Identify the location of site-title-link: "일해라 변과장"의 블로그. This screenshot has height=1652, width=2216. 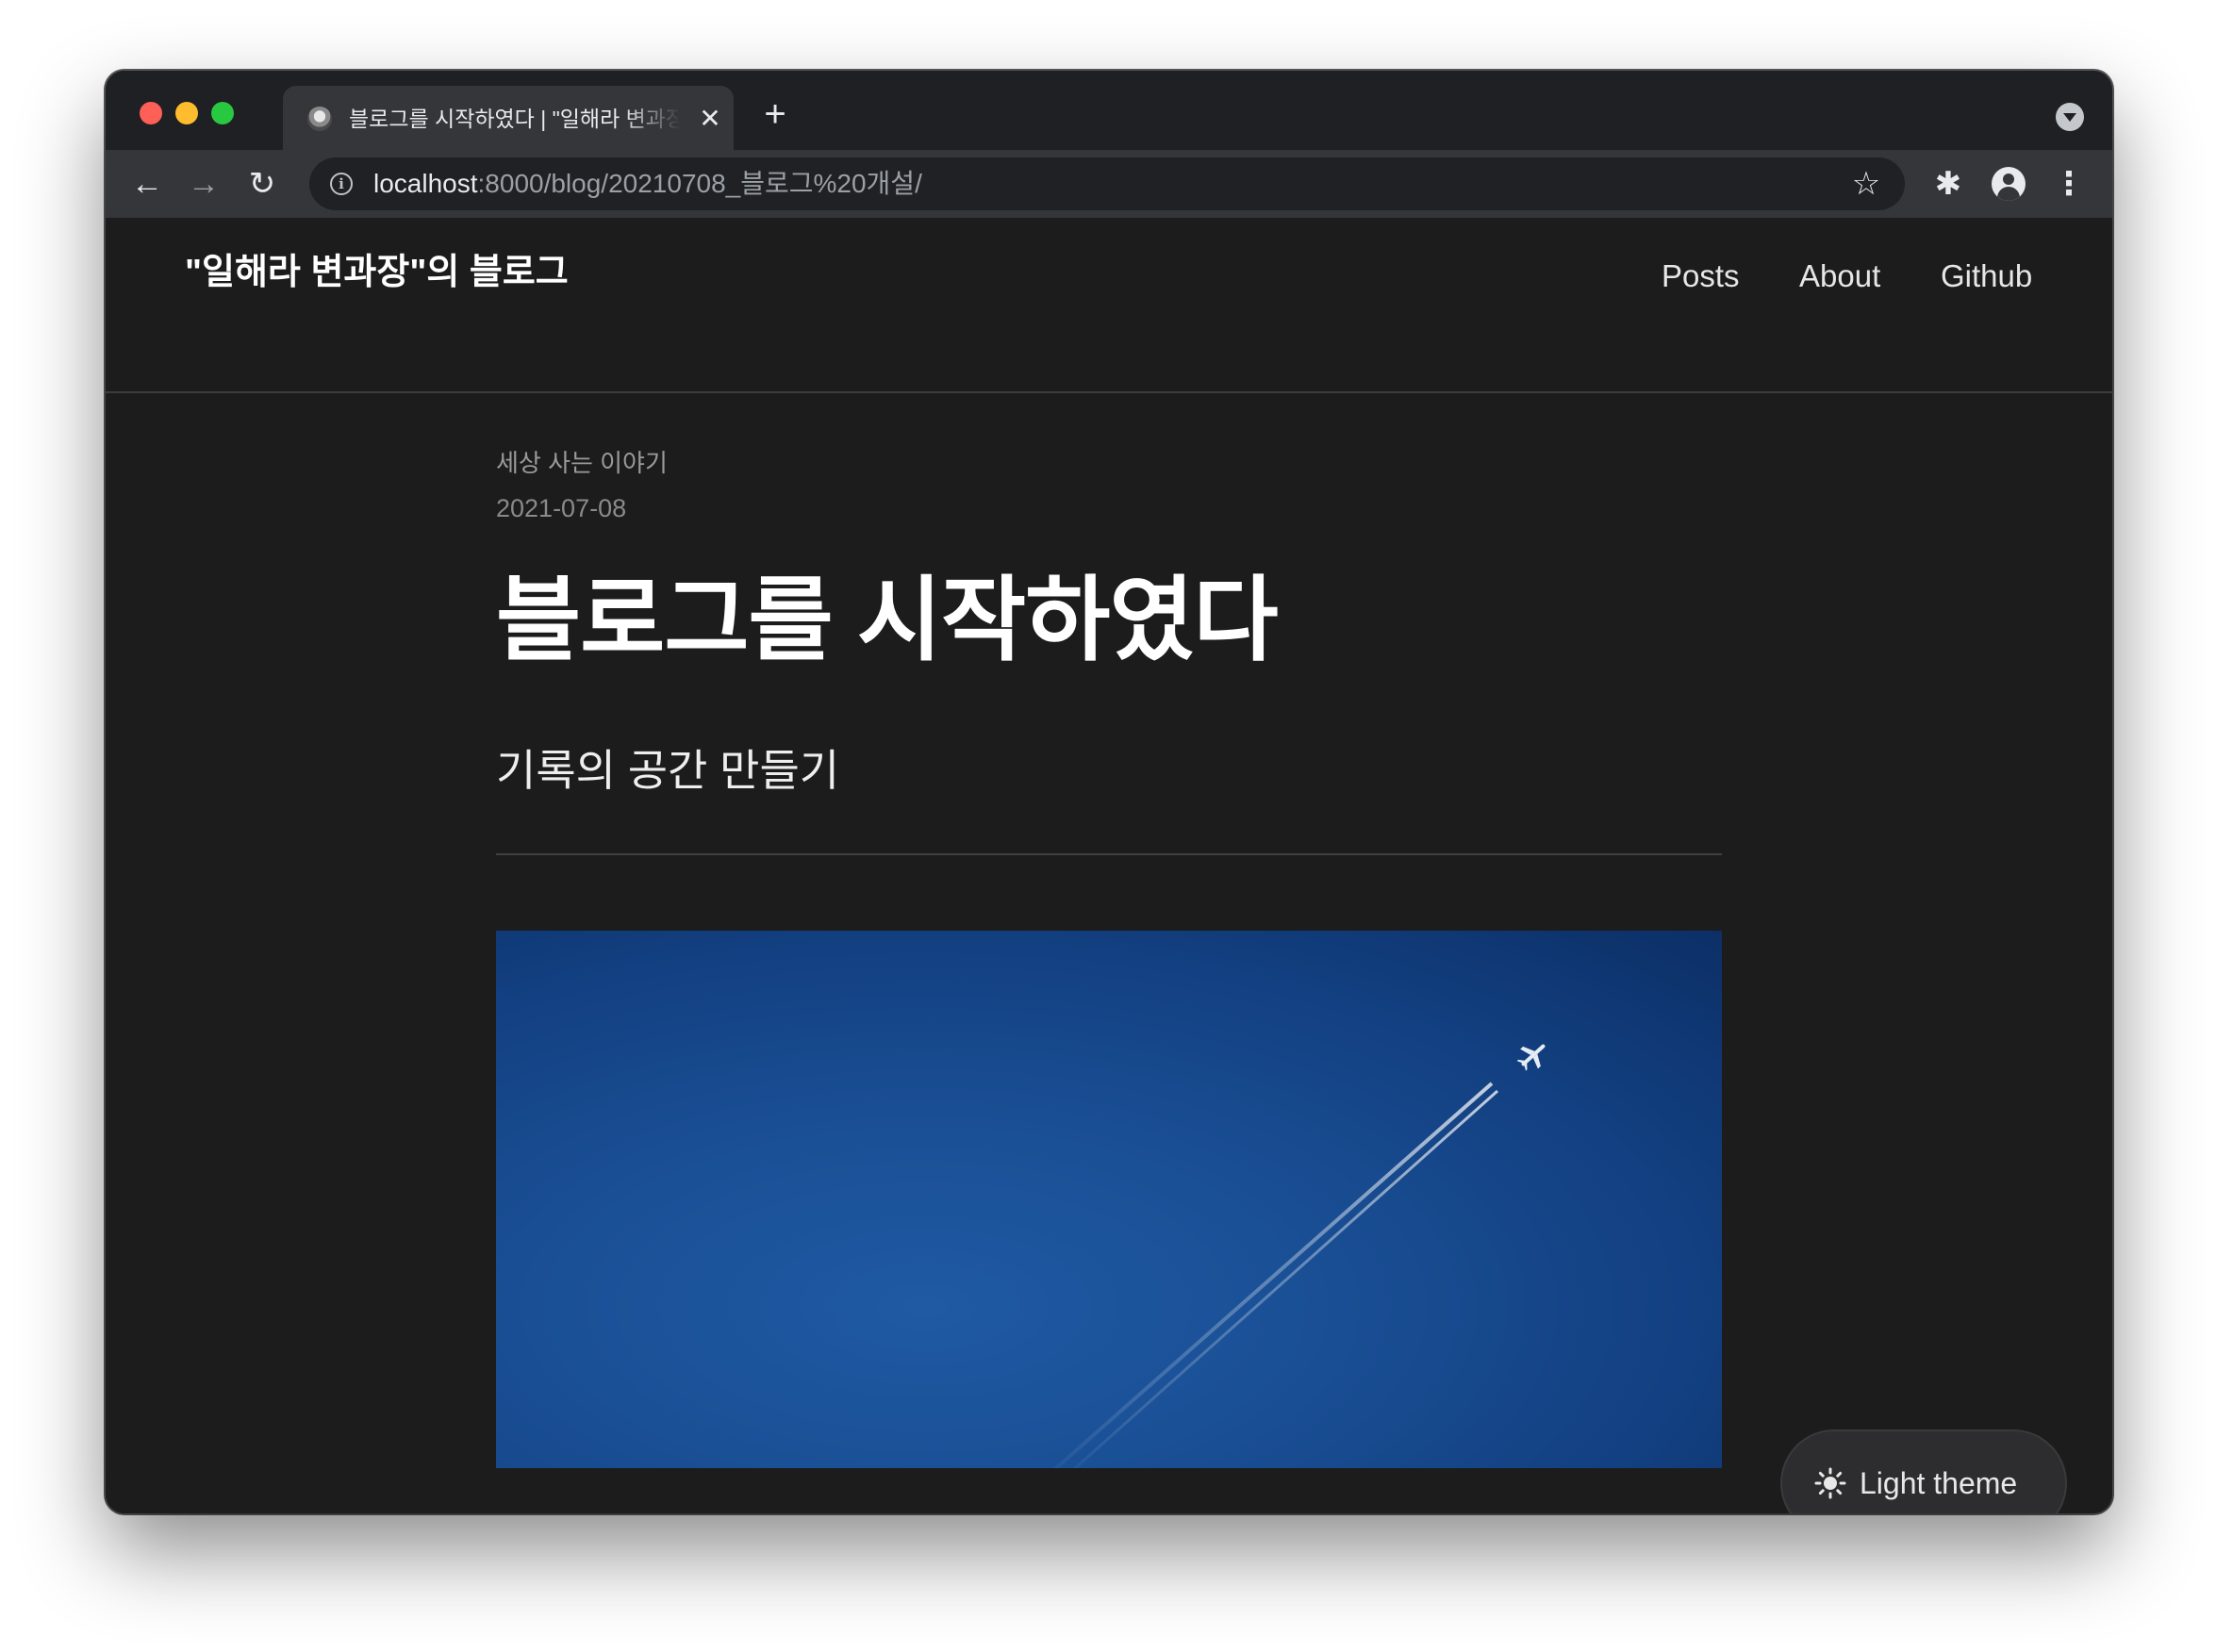
(377, 272).